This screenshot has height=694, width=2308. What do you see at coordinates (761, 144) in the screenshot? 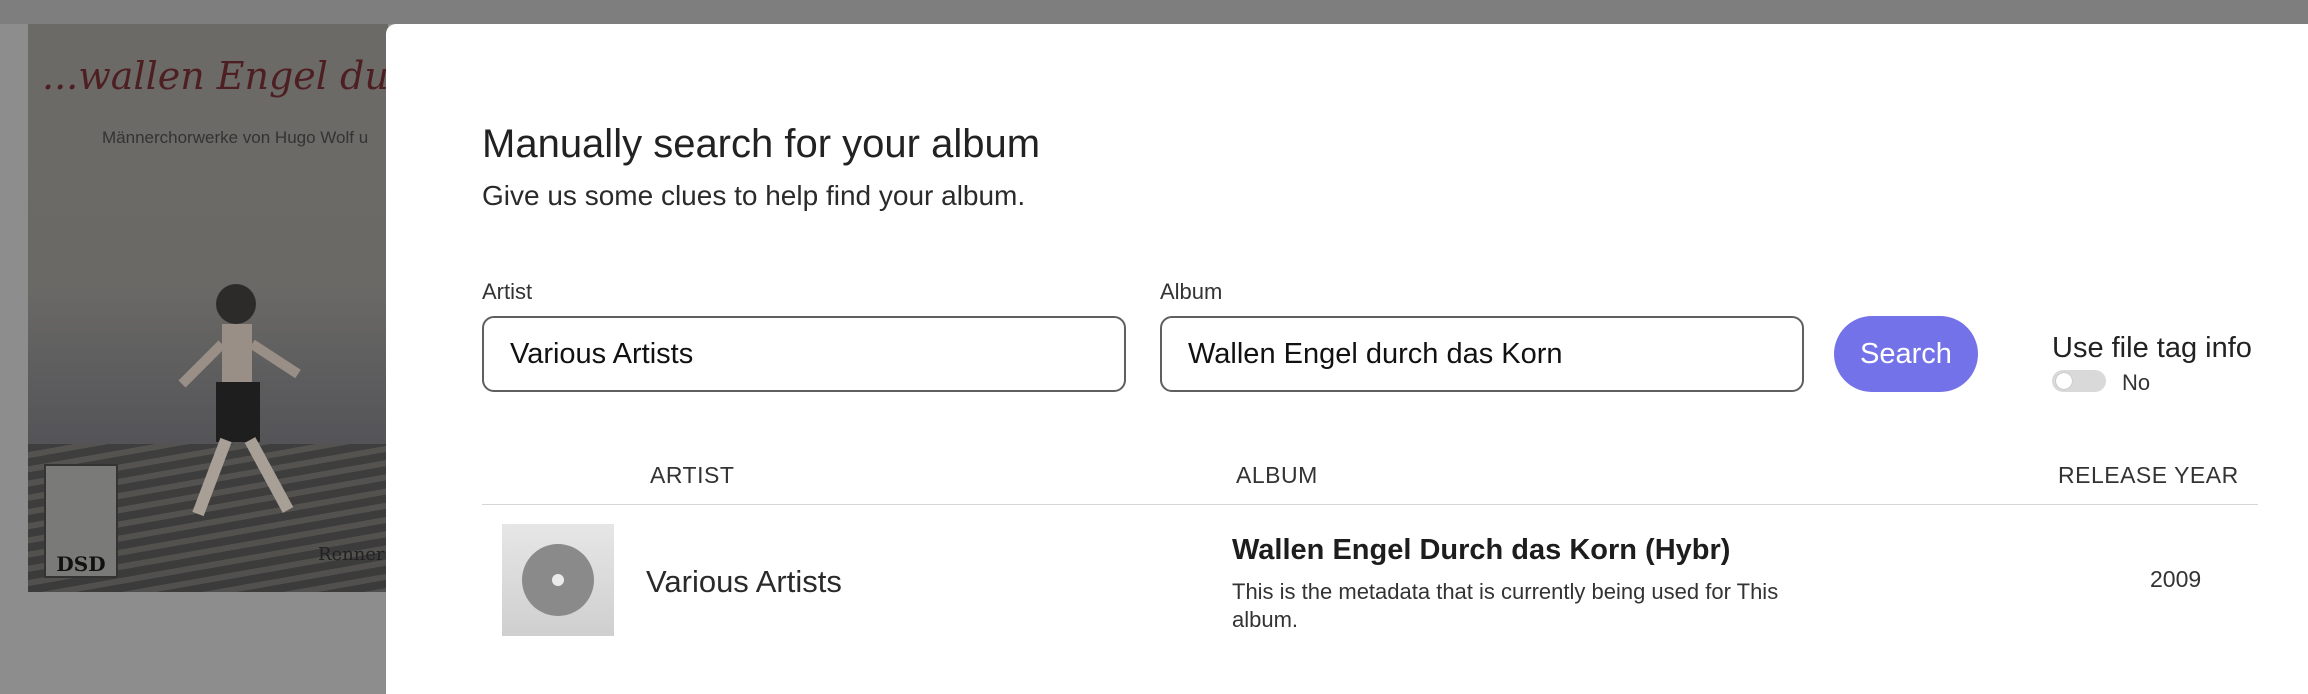
I see `modal-title: Manually search for your album` at bounding box center [761, 144].